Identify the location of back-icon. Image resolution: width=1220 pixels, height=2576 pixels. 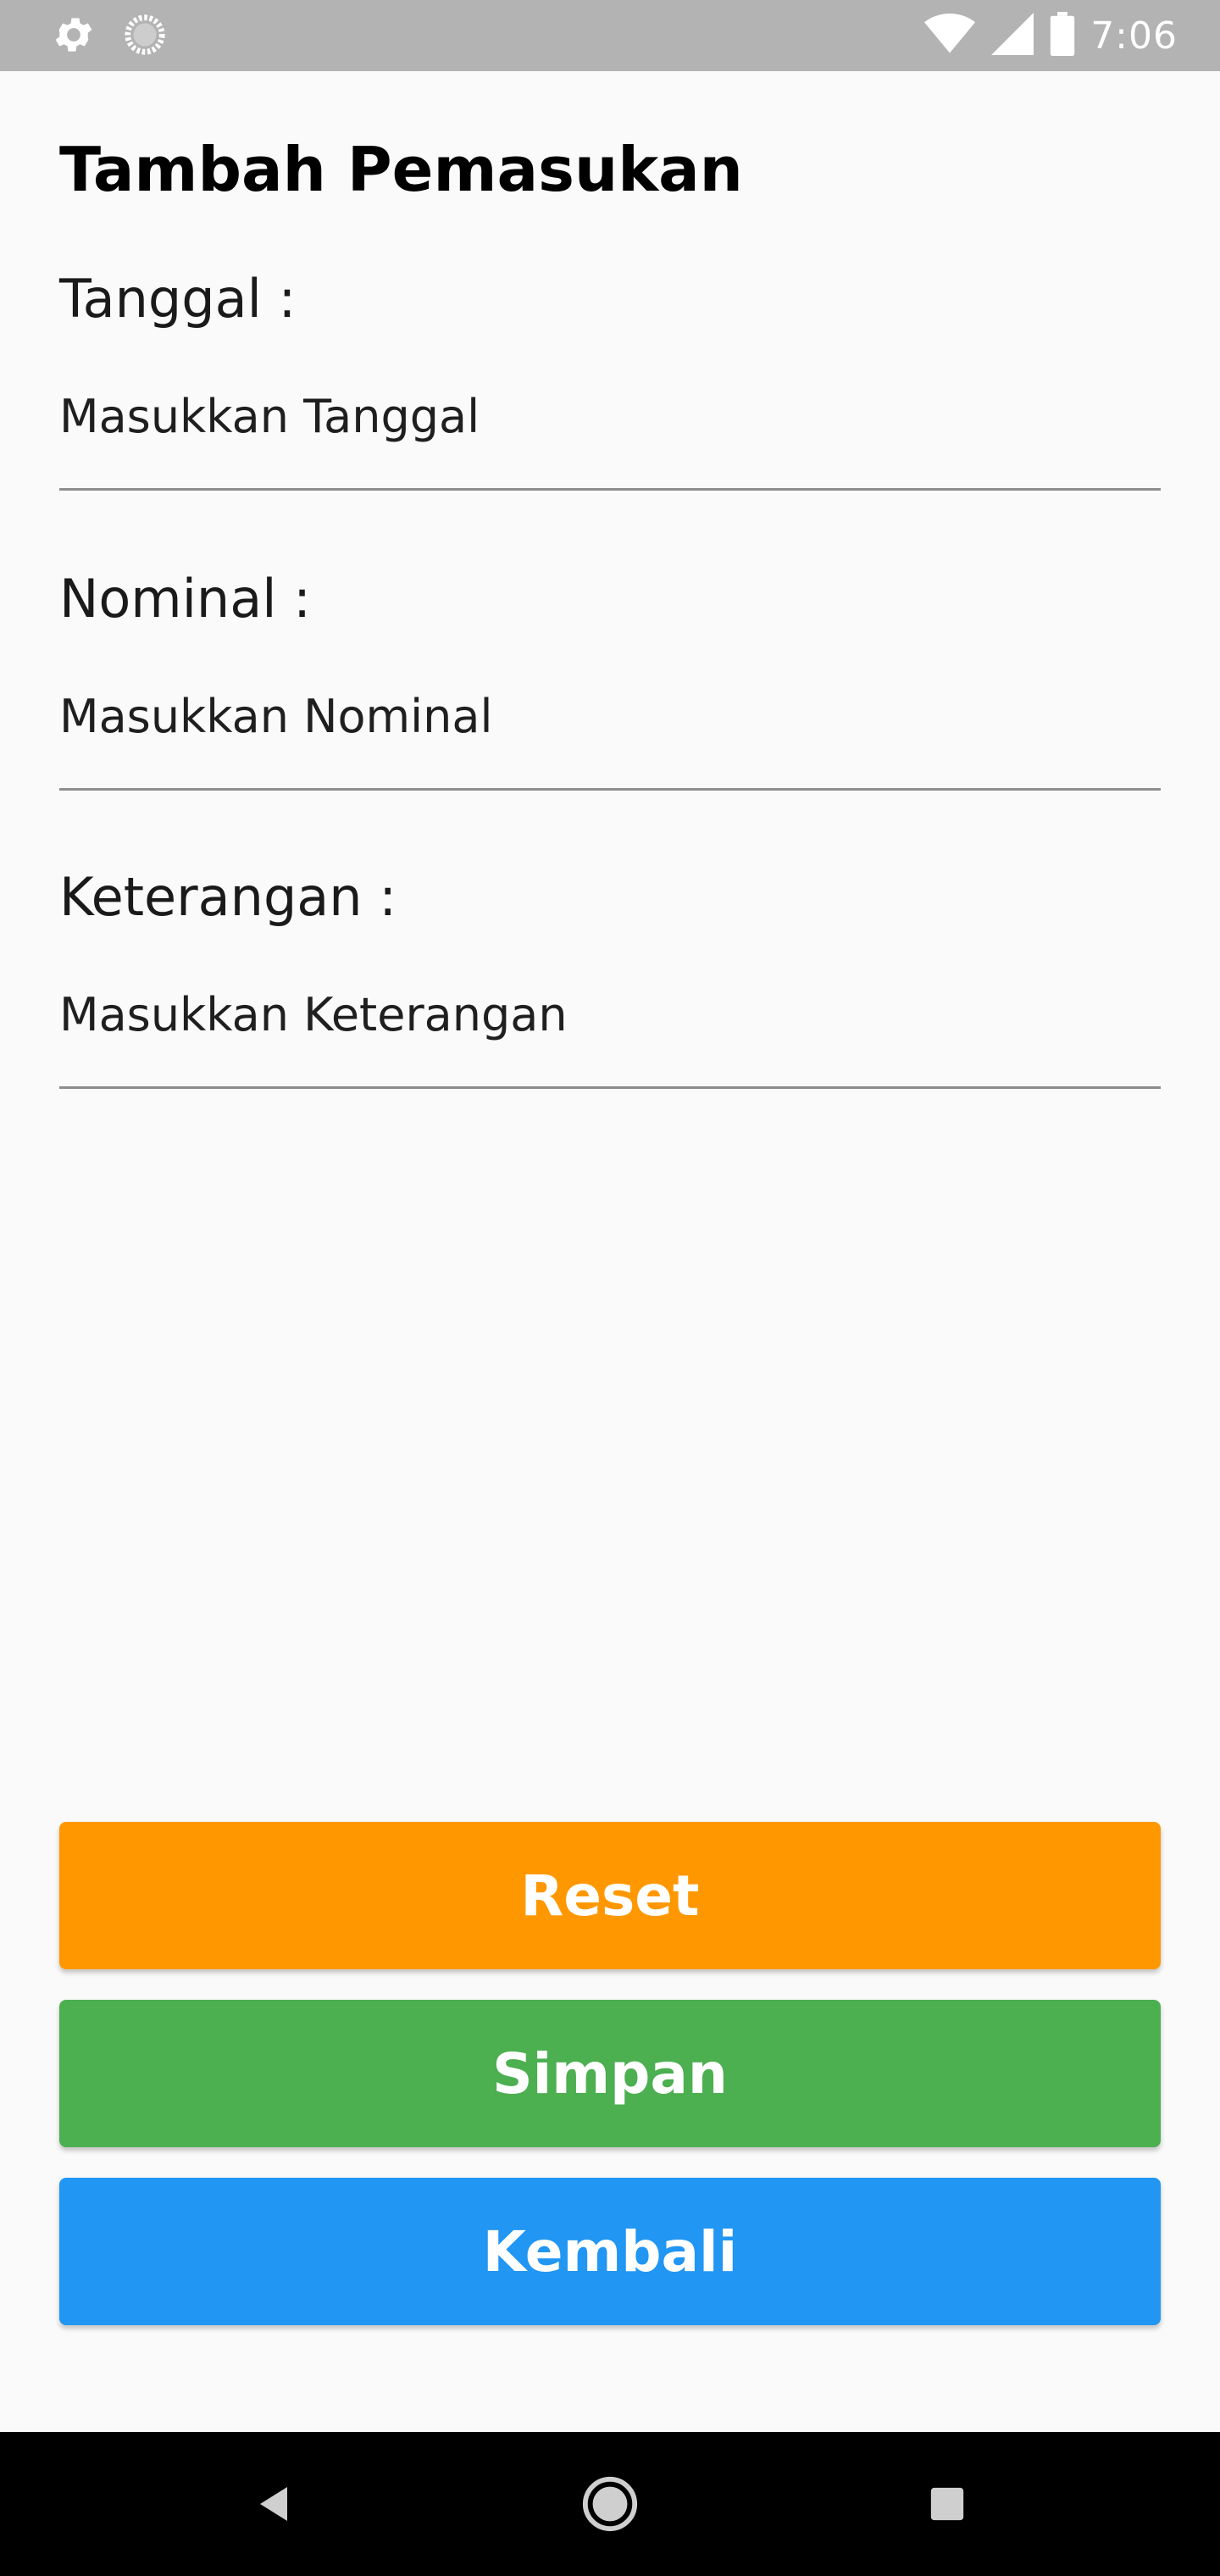
(275, 2504).